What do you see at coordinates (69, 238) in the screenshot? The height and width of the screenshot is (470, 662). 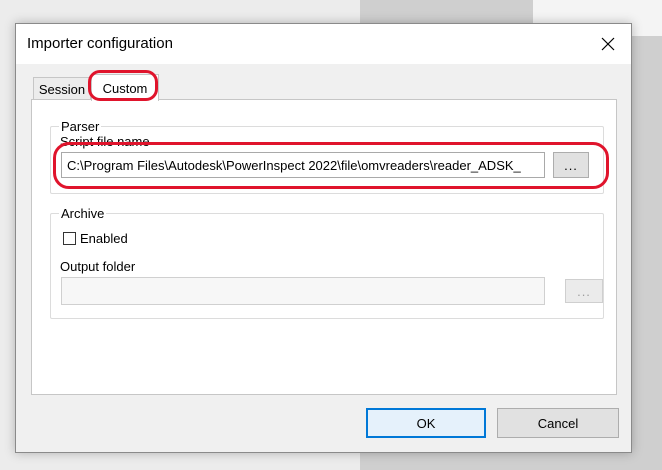 I see `archive-enabled-checkbox` at bounding box center [69, 238].